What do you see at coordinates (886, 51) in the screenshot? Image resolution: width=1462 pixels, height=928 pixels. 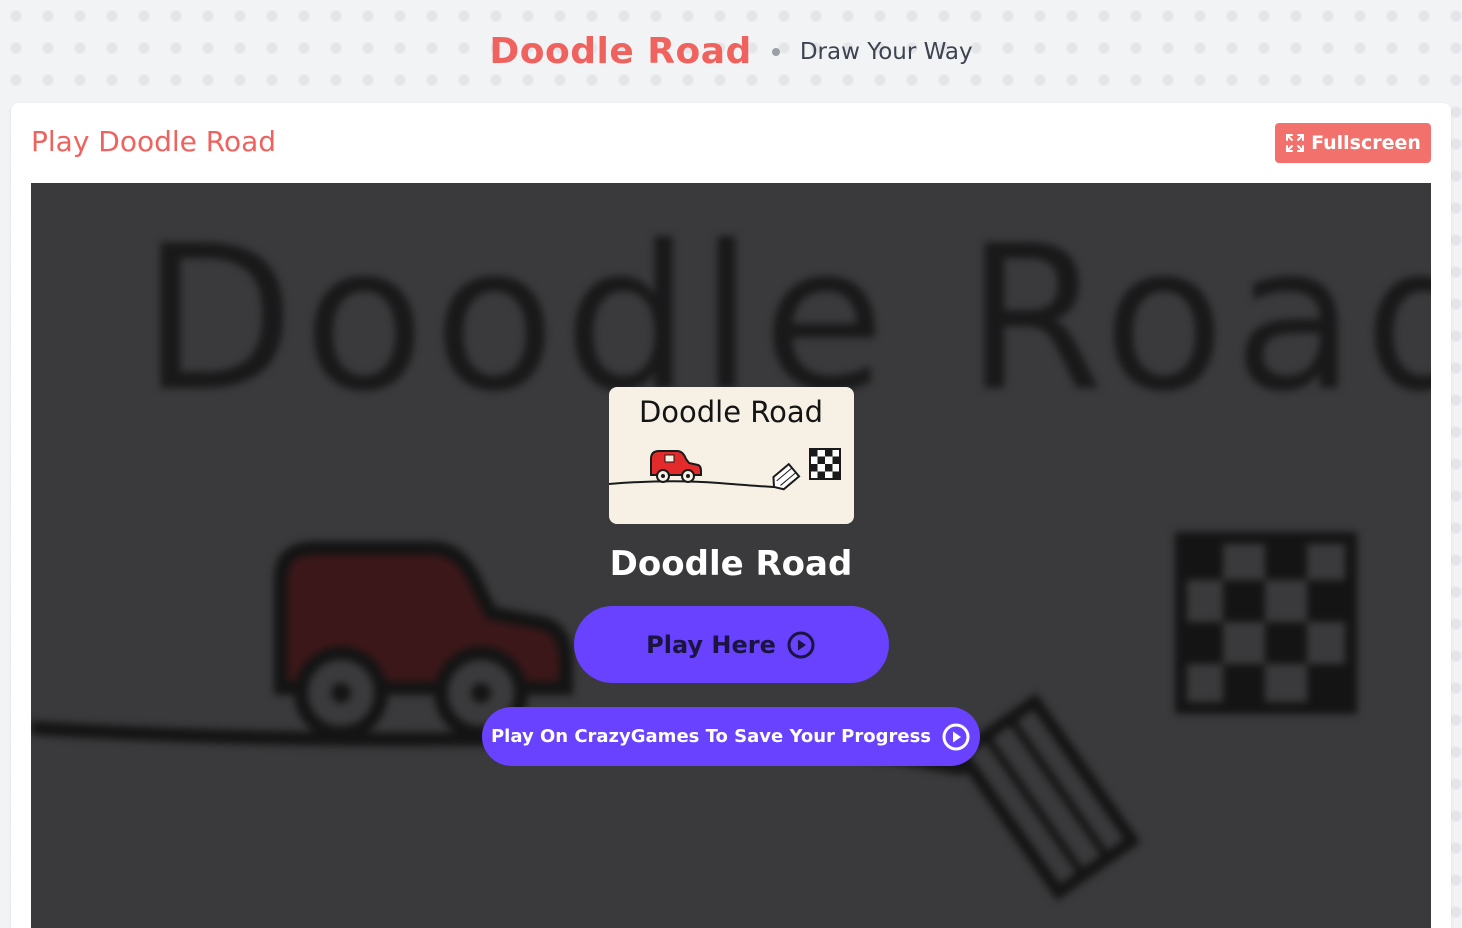 I see `site-tagline: Draw Your Way` at bounding box center [886, 51].